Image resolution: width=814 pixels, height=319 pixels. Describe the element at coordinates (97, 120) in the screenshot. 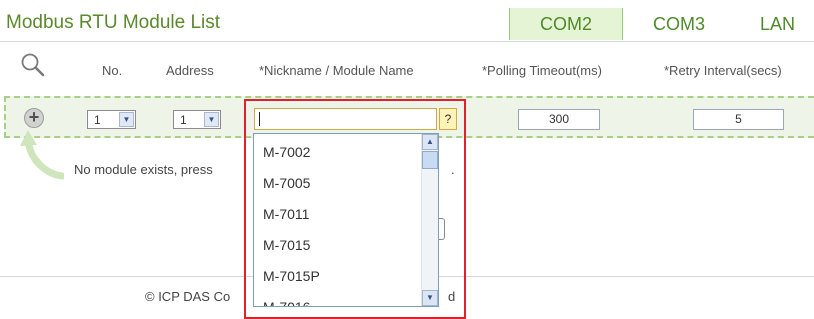

I see `no-select-value: 1` at that location.